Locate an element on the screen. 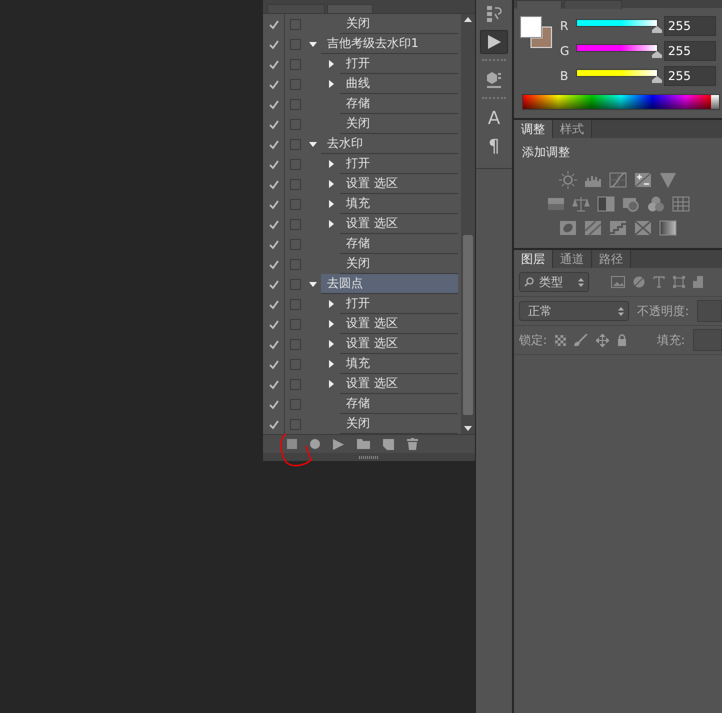  step-item: 设置 选区 is located at coordinates (399, 184).